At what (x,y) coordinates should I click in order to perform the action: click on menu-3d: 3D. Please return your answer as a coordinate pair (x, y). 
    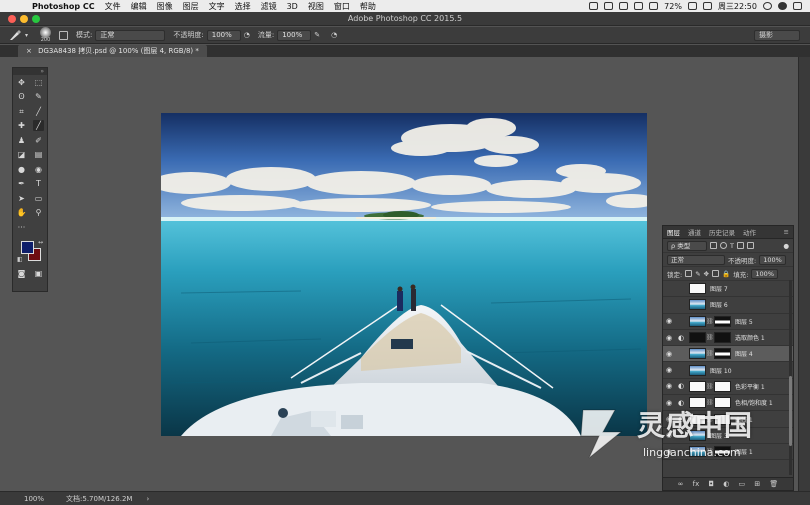
    Looking at the image, I should click on (292, 6).